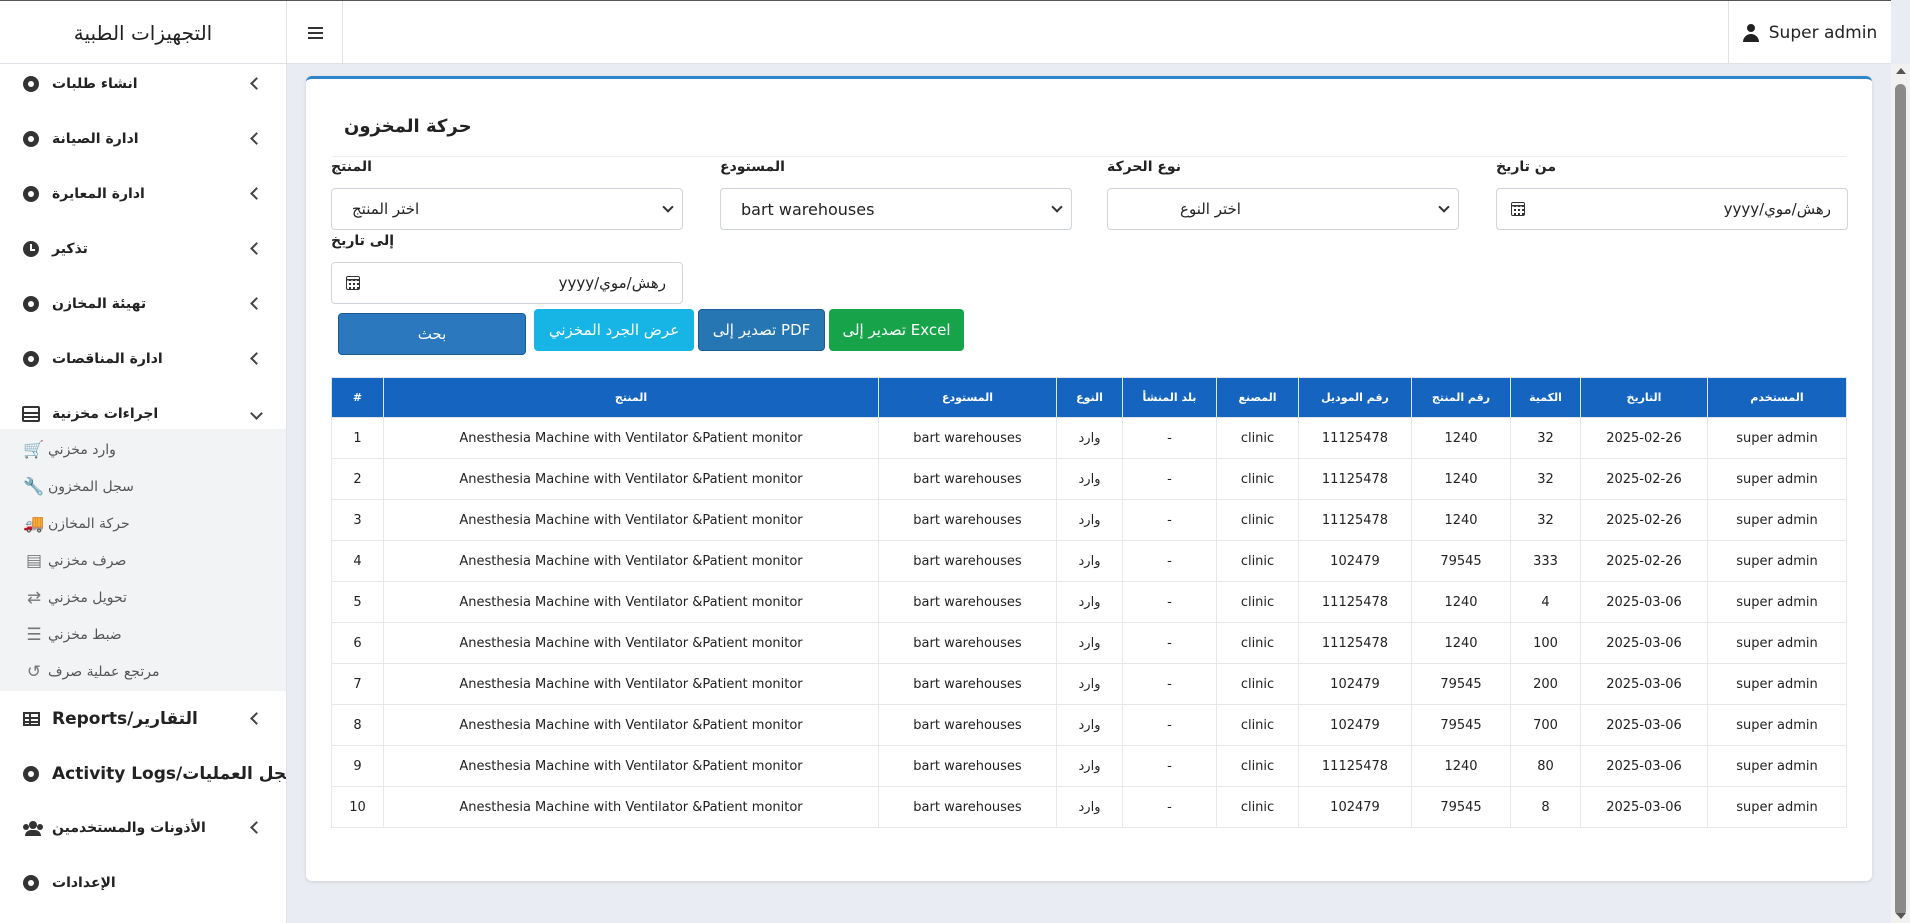 The height and width of the screenshot is (923, 1910). I want to click on user-icon, so click(1750, 32).